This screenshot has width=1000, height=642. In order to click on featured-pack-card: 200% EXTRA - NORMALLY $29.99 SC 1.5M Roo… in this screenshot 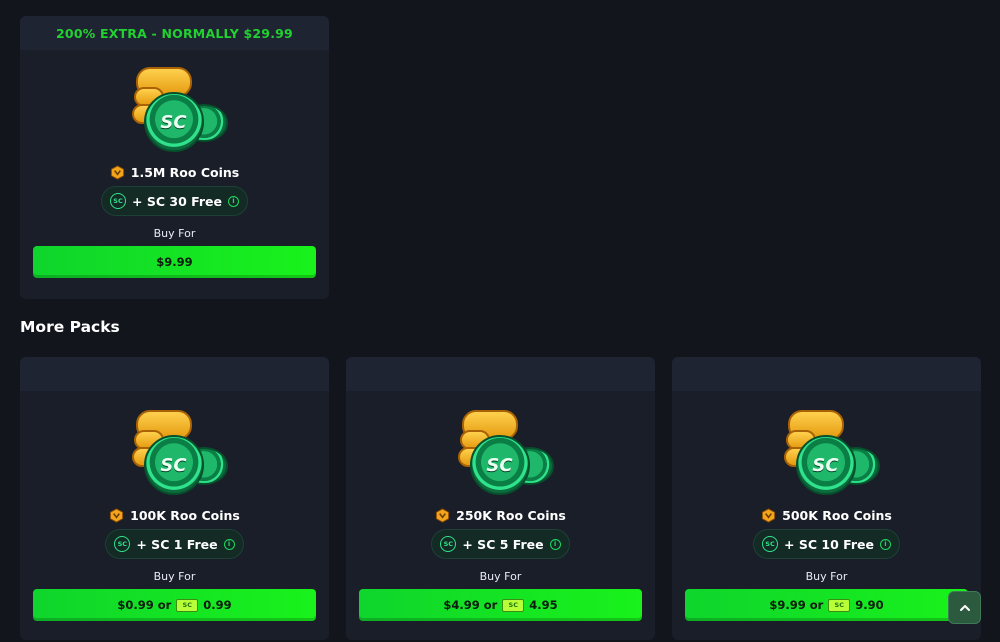, I will do `click(174, 157)`.